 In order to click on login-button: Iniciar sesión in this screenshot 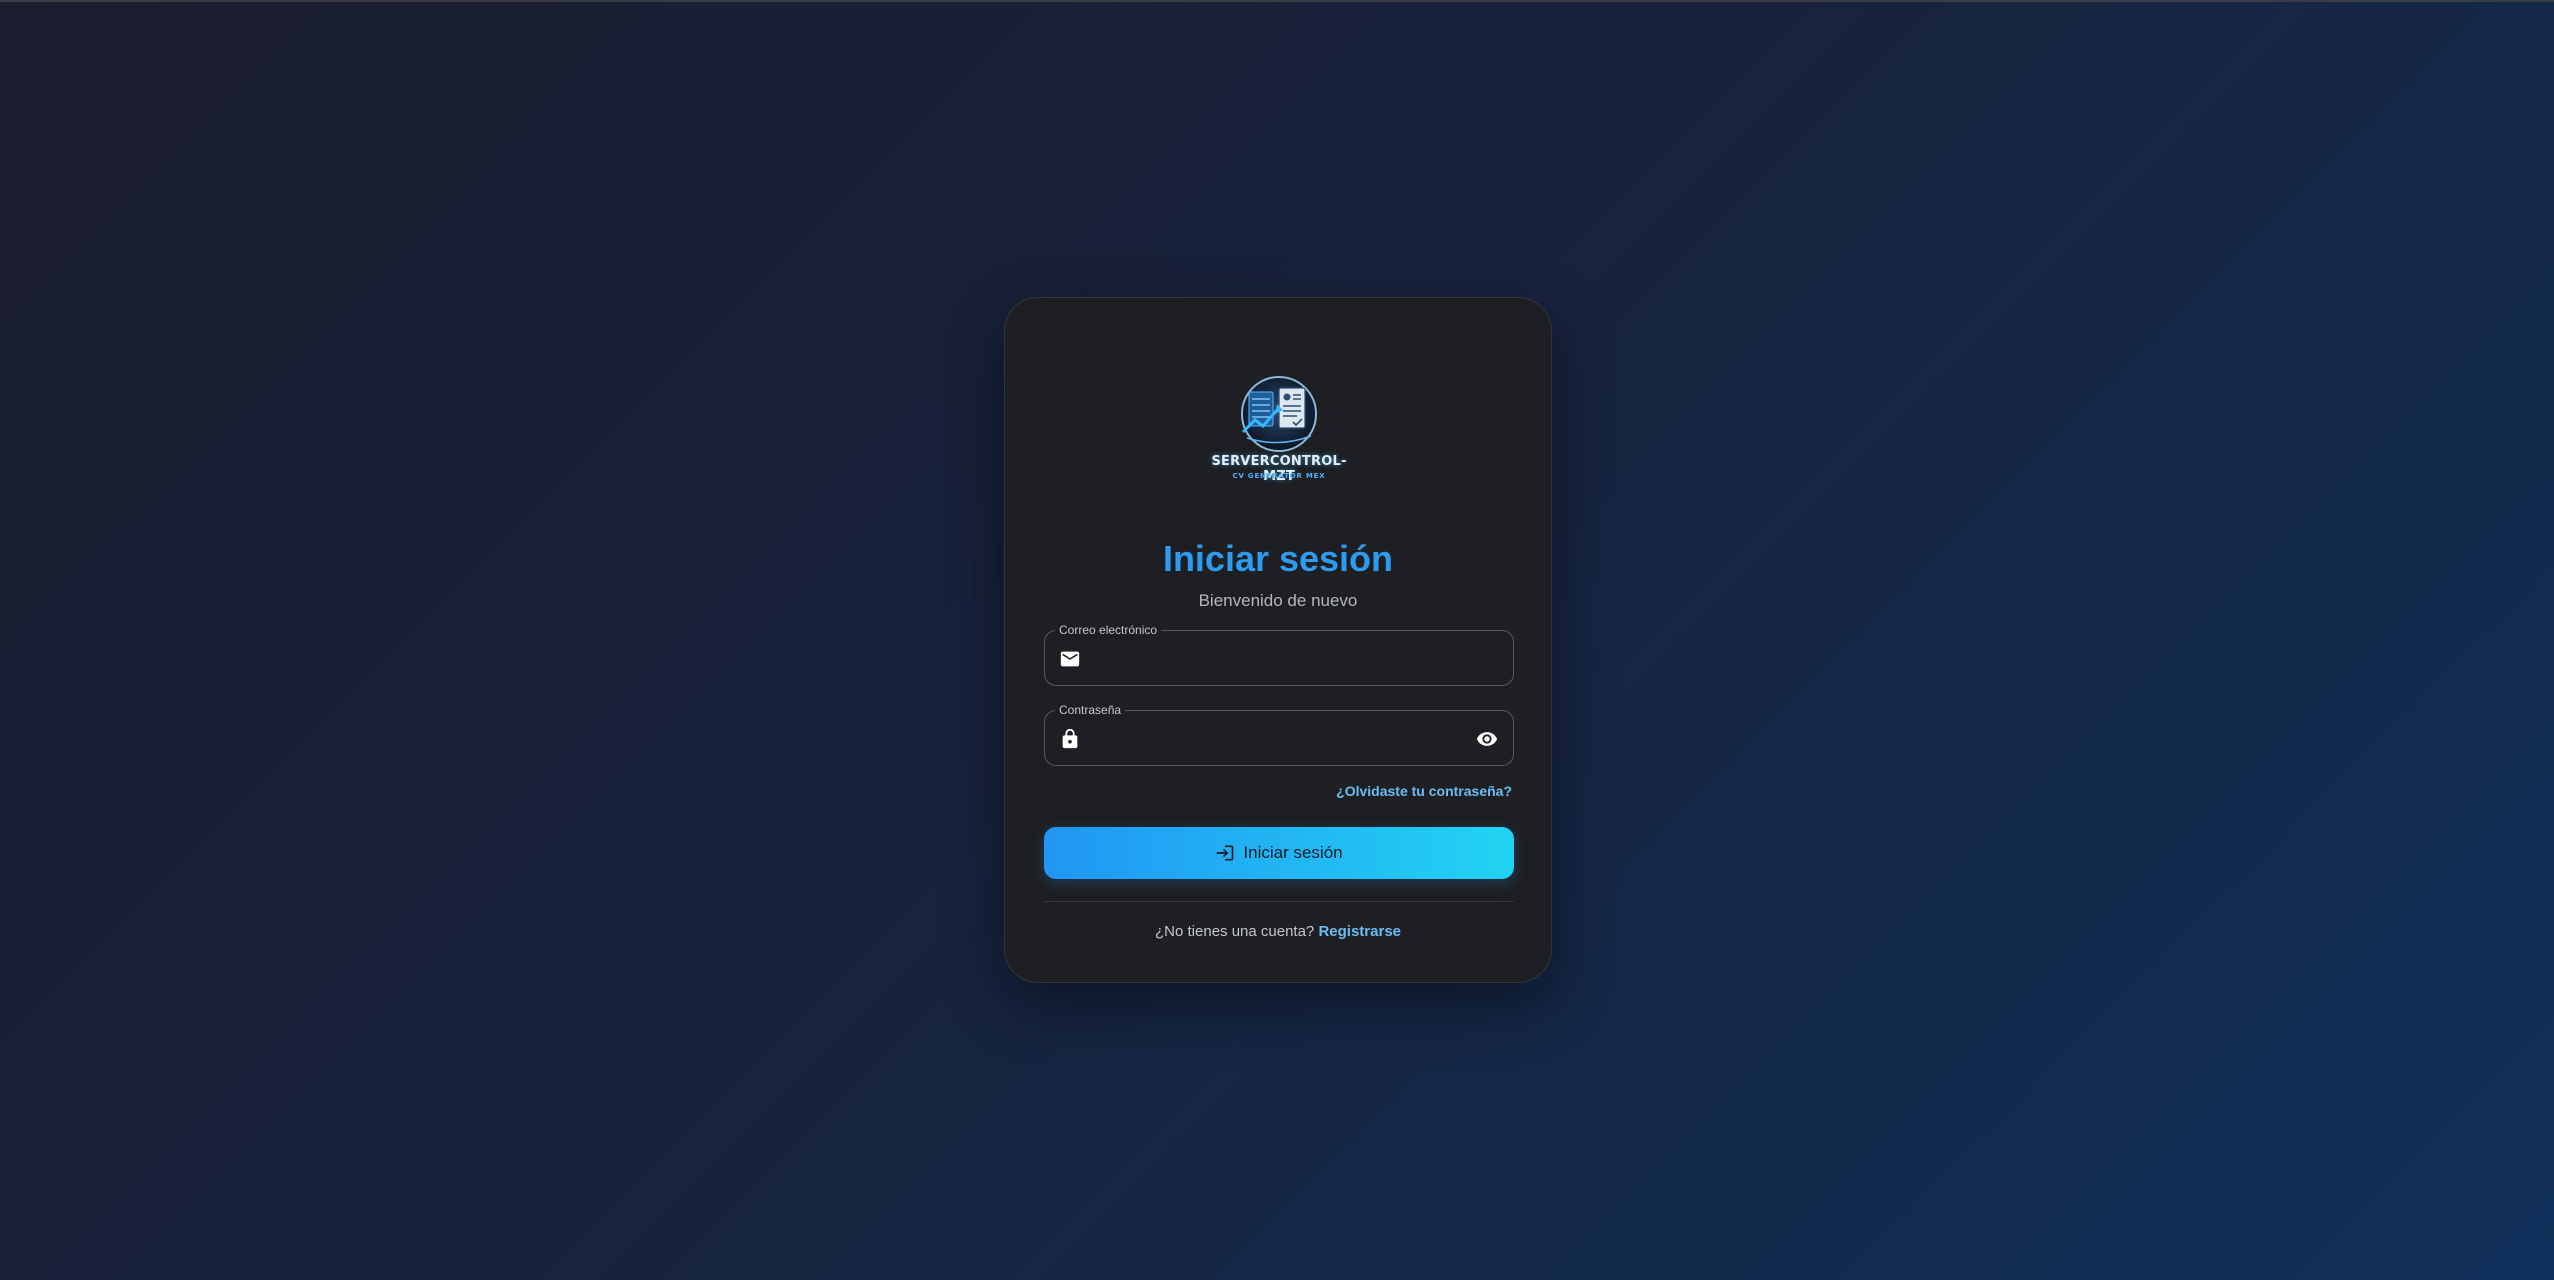, I will do `click(1279, 853)`.